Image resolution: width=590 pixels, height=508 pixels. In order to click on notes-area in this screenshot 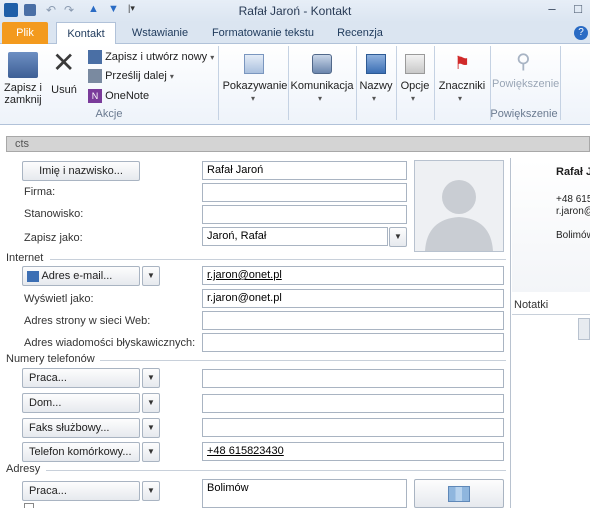, I will do `click(551, 411)`.